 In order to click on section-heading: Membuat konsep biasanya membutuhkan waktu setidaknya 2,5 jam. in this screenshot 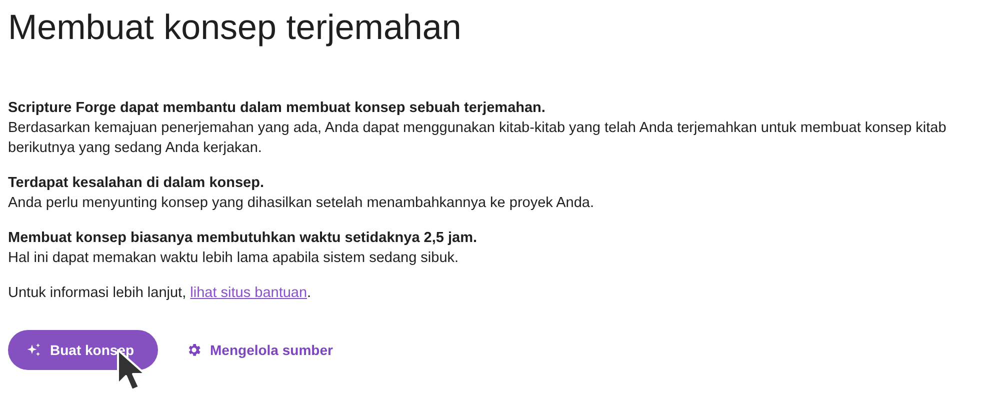, I will do `click(243, 238)`.